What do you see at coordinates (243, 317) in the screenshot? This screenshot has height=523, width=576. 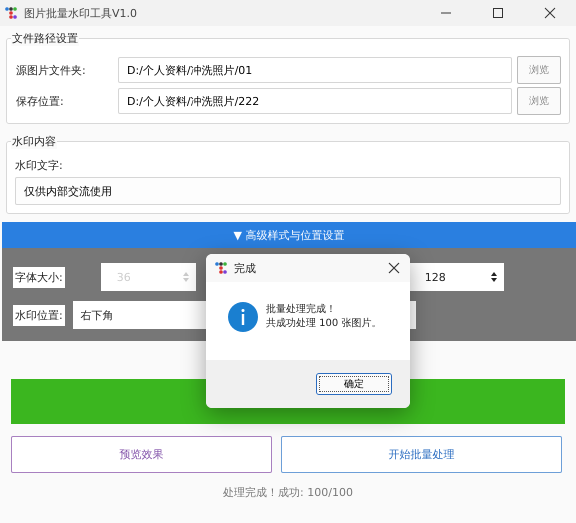 I see `info-icon` at bounding box center [243, 317].